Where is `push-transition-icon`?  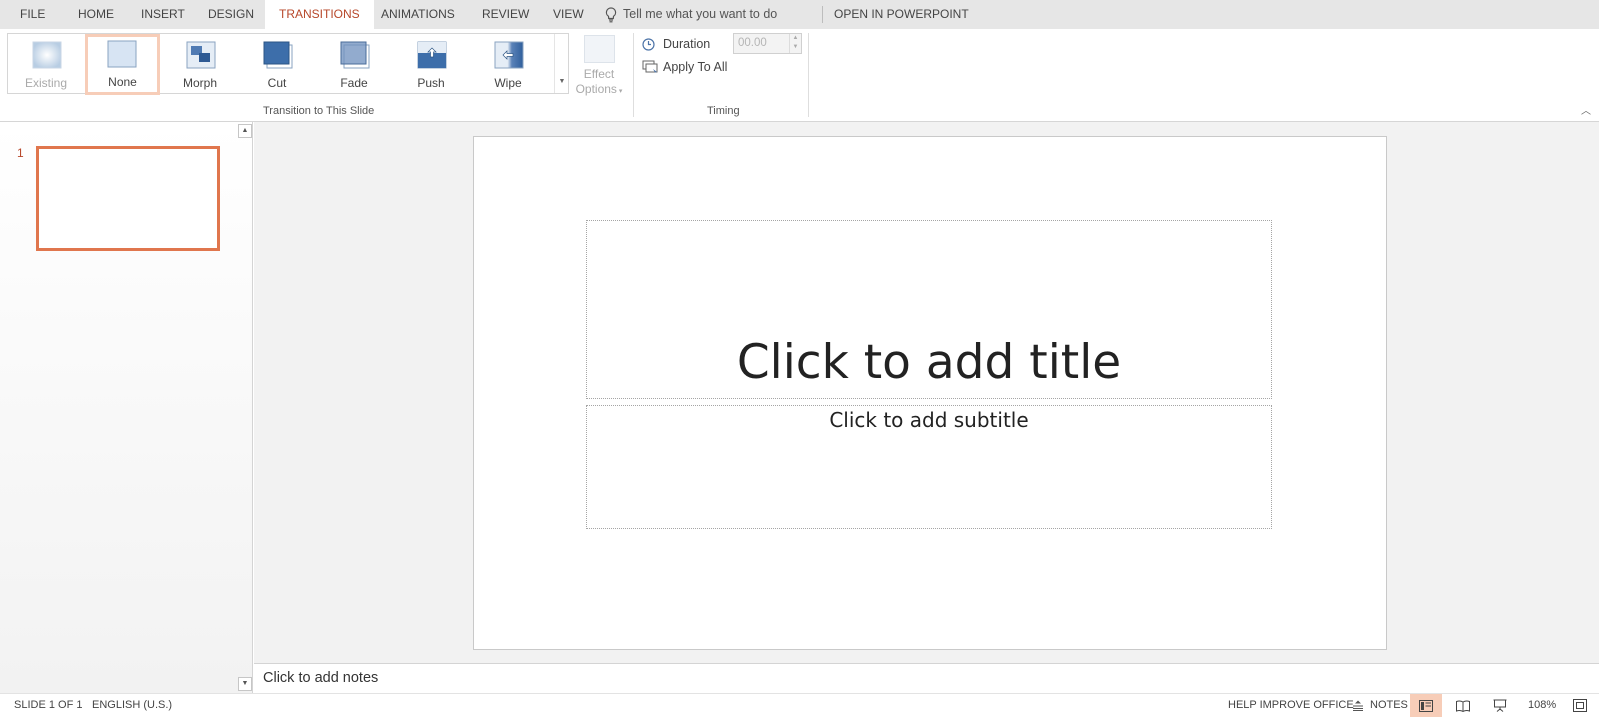
push-transition-icon is located at coordinates (432, 55).